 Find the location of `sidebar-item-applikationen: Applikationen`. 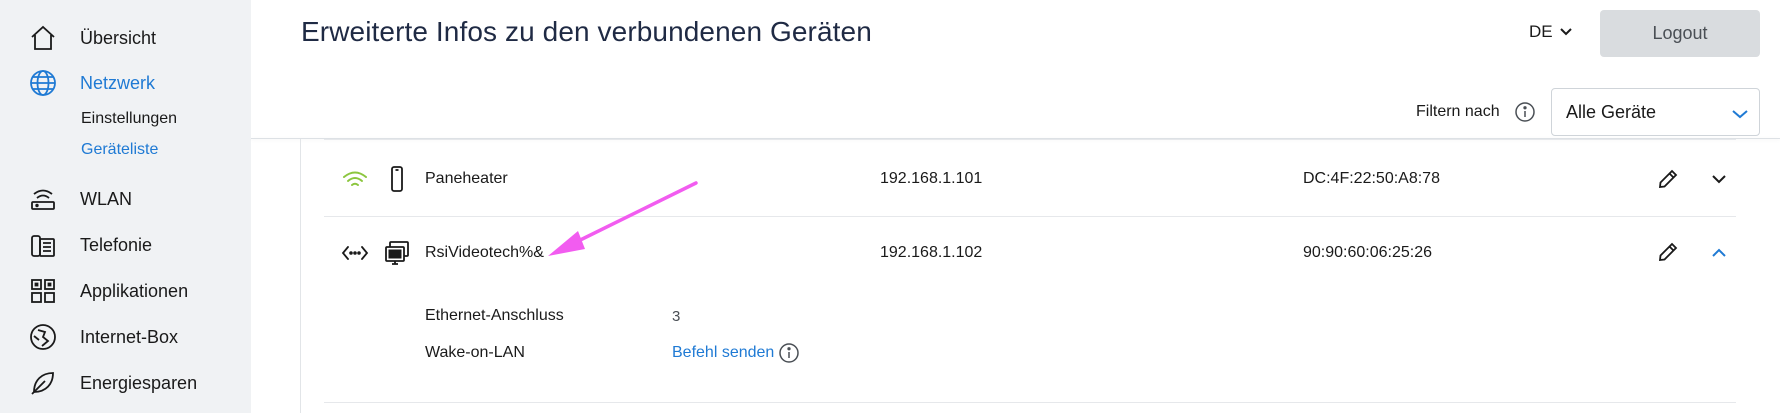

sidebar-item-applikationen: Applikationen is located at coordinates (125, 291).